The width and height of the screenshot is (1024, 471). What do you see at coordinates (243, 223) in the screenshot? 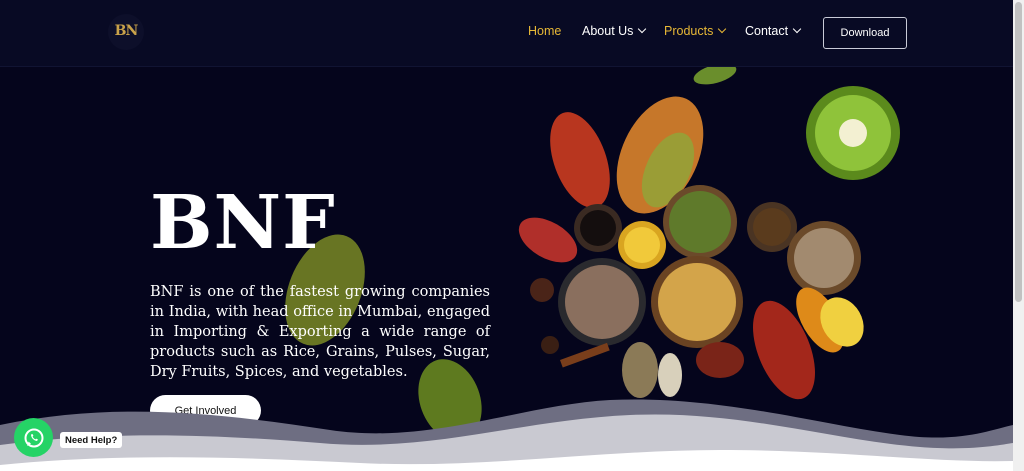
I see `hero-title: BNF` at bounding box center [243, 223].